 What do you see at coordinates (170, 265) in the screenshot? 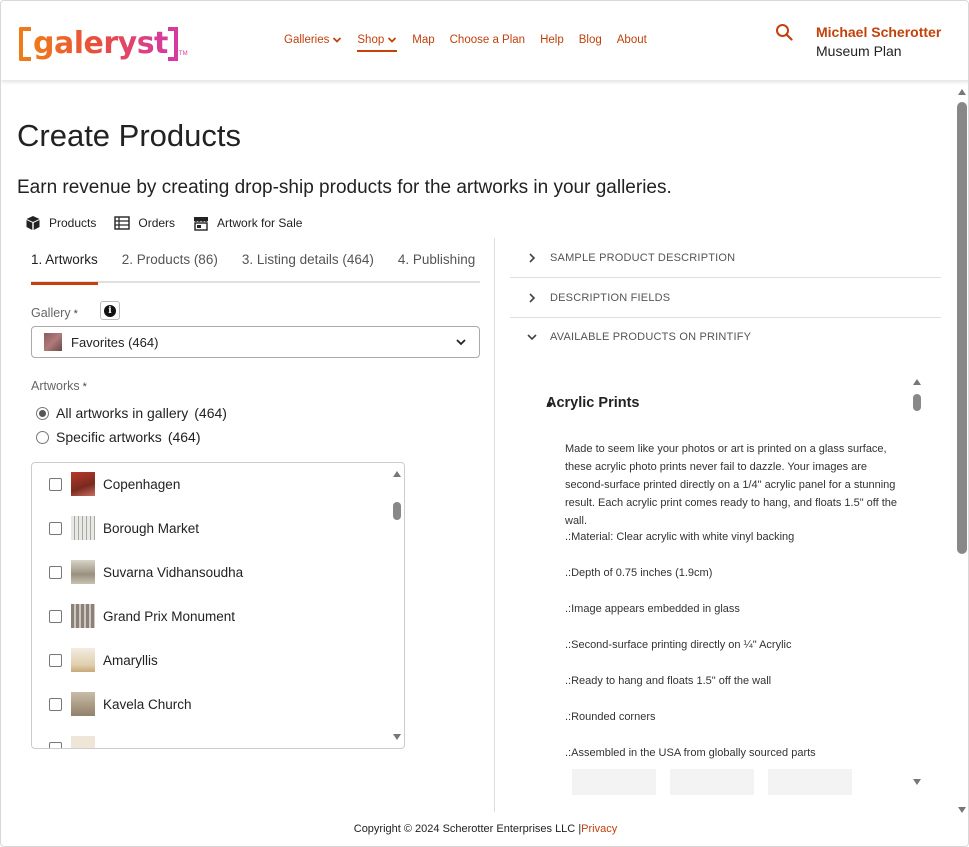
I see `tab-products: 2. Products (86)` at bounding box center [170, 265].